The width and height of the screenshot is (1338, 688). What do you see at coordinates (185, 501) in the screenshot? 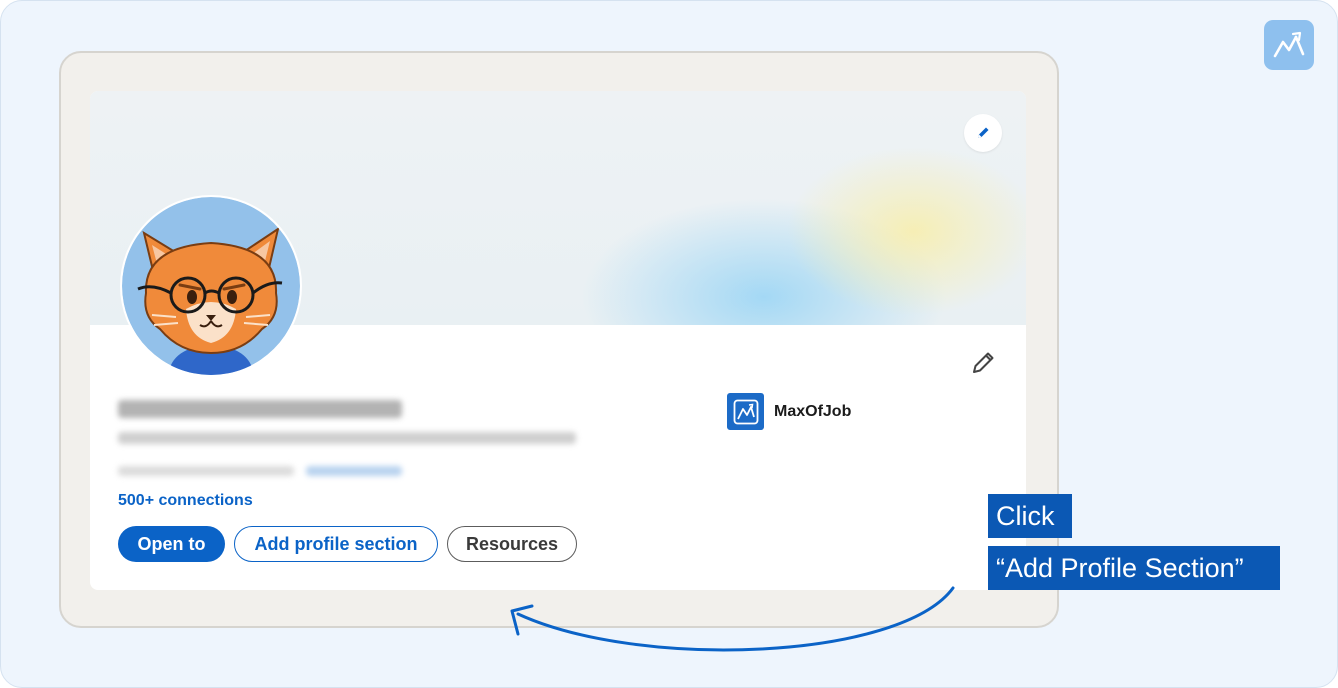
I see `connections-link: 500+ connections` at bounding box center [185, 501].